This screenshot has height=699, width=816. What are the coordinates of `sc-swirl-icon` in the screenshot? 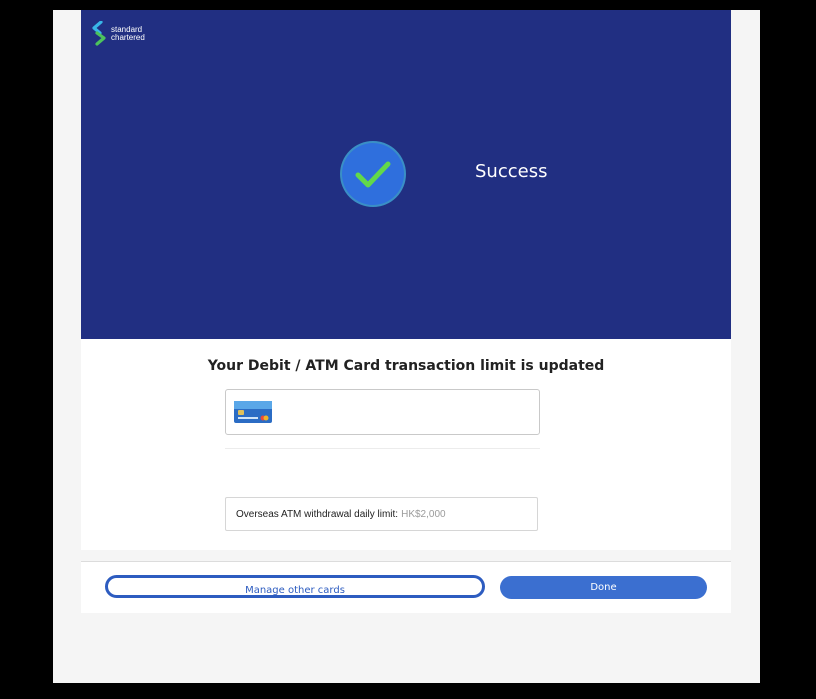 It's located at (99, 33).